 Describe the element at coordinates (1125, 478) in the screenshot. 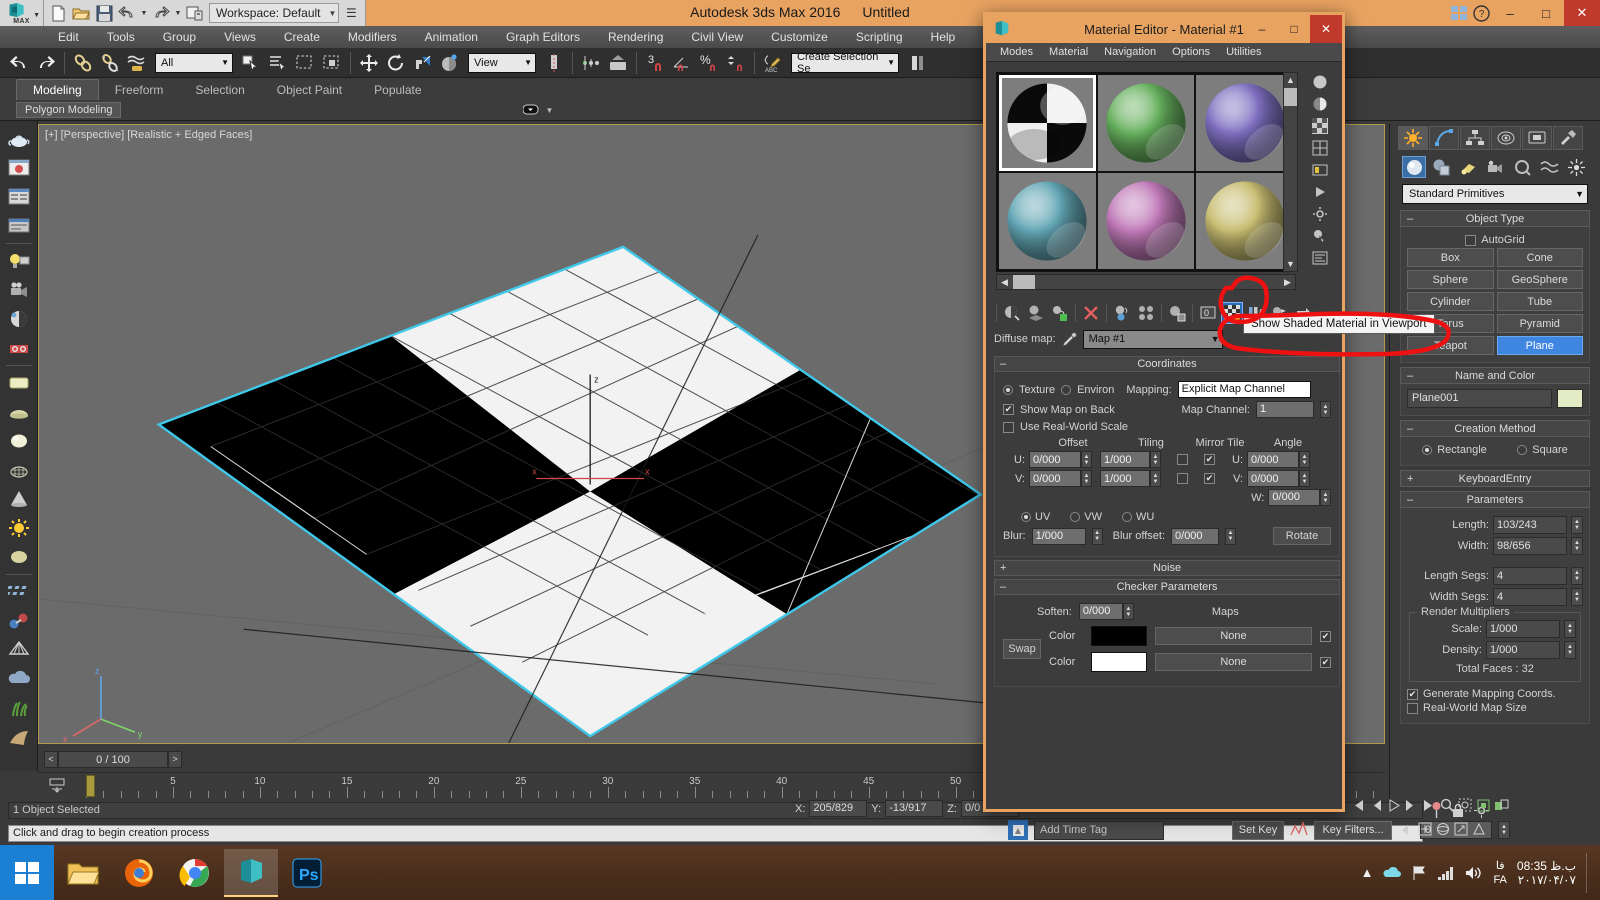

I see `tiling-field` at that location.